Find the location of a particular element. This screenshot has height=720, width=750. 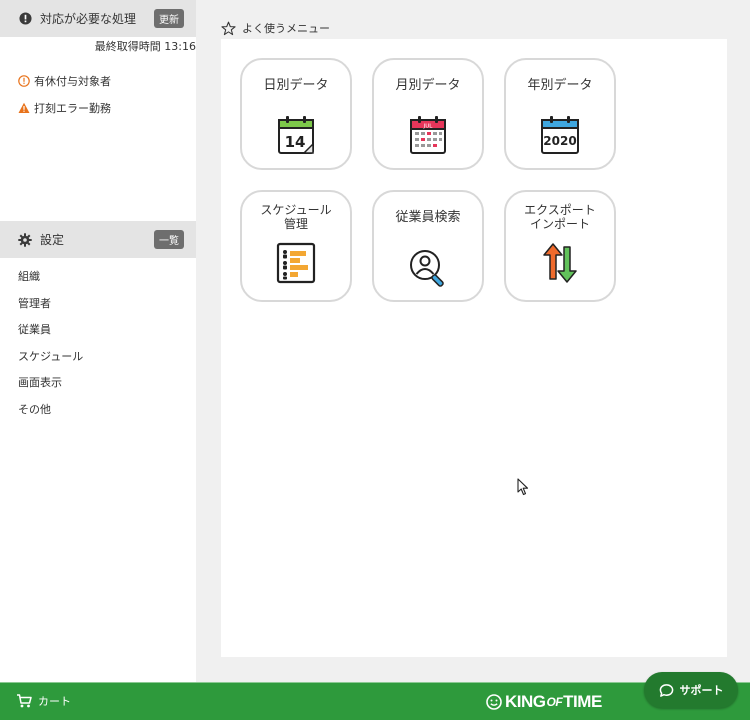

favorites-title-text: よく使うメニュー is located at coordinates (286, 28).